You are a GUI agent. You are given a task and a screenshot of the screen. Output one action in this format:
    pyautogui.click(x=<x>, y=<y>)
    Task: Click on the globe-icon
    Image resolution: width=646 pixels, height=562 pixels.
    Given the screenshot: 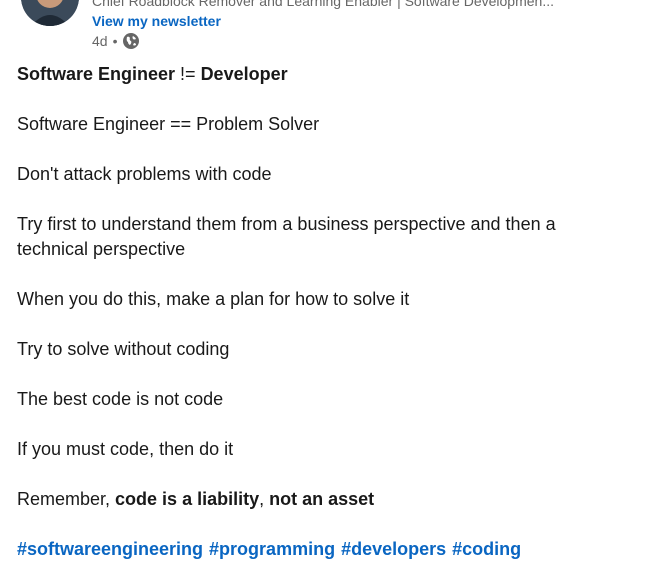 What is the action you would take?
    pyautogui.click(x=131, y=41)
    